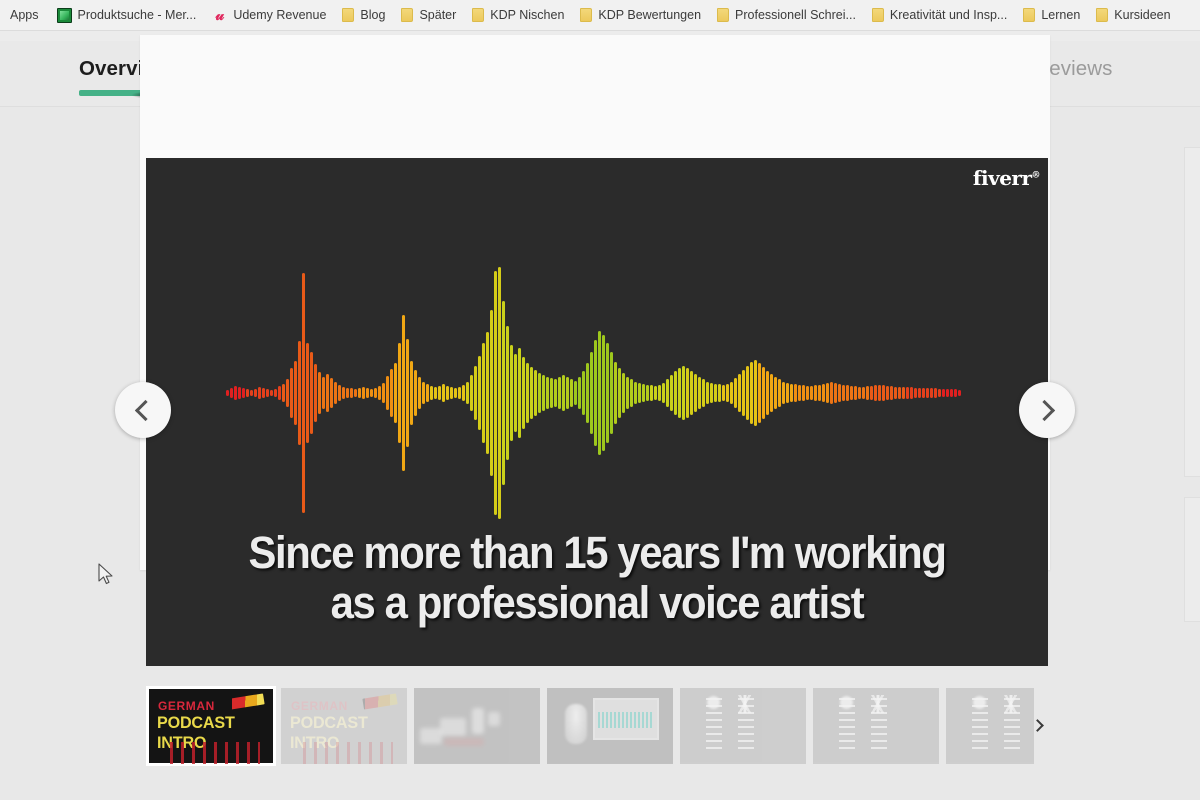 The width and height of the screenshot is (1200, 800). What do you see at coordinates (363, 15) in the screenshot?
I see `bookmark-blog: Blog` at bounding box center [363, 15].